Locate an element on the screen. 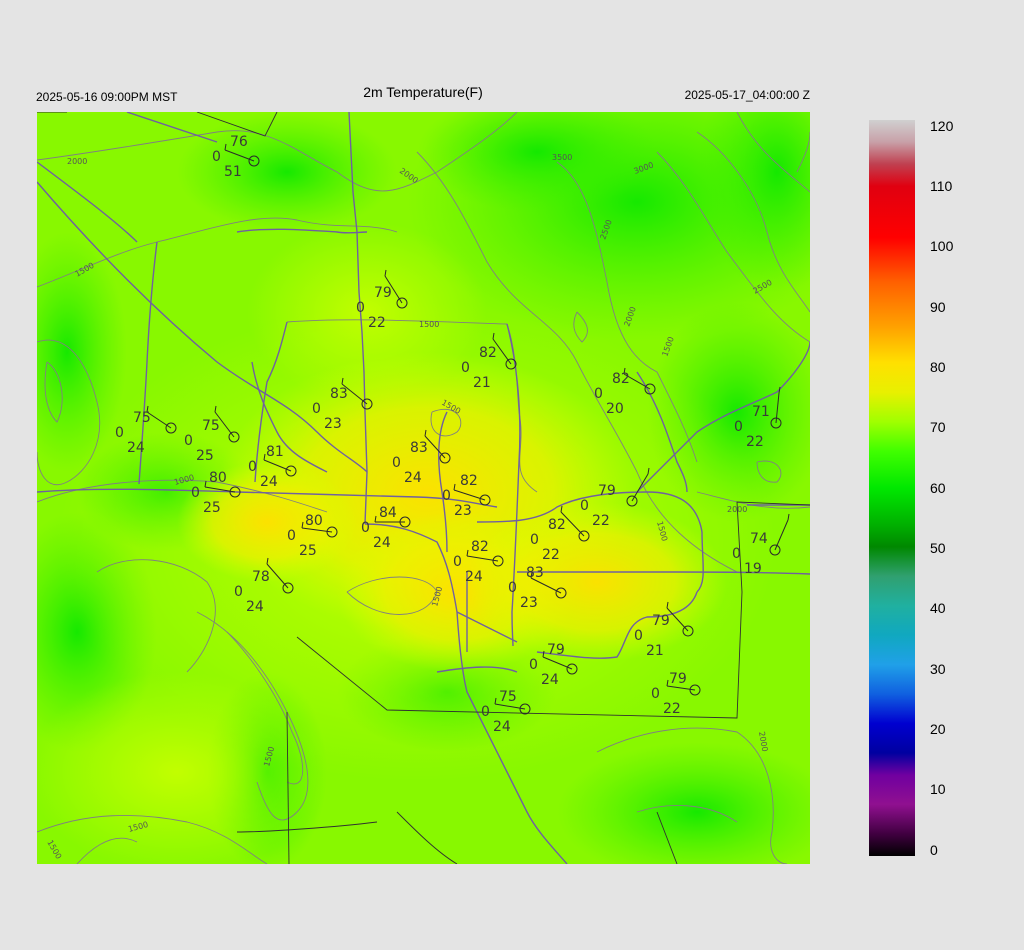 The width and height of the screenshot is (1024, 950). colorbar-tick-label: 80 is located at coordinates (938, 367).